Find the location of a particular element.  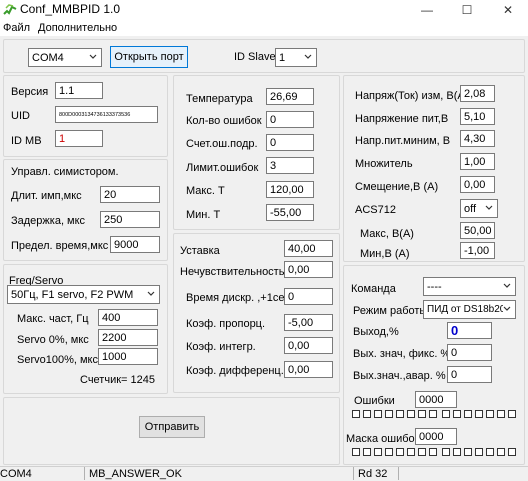

delay-field: 250 is located at coordinates (130, 219).